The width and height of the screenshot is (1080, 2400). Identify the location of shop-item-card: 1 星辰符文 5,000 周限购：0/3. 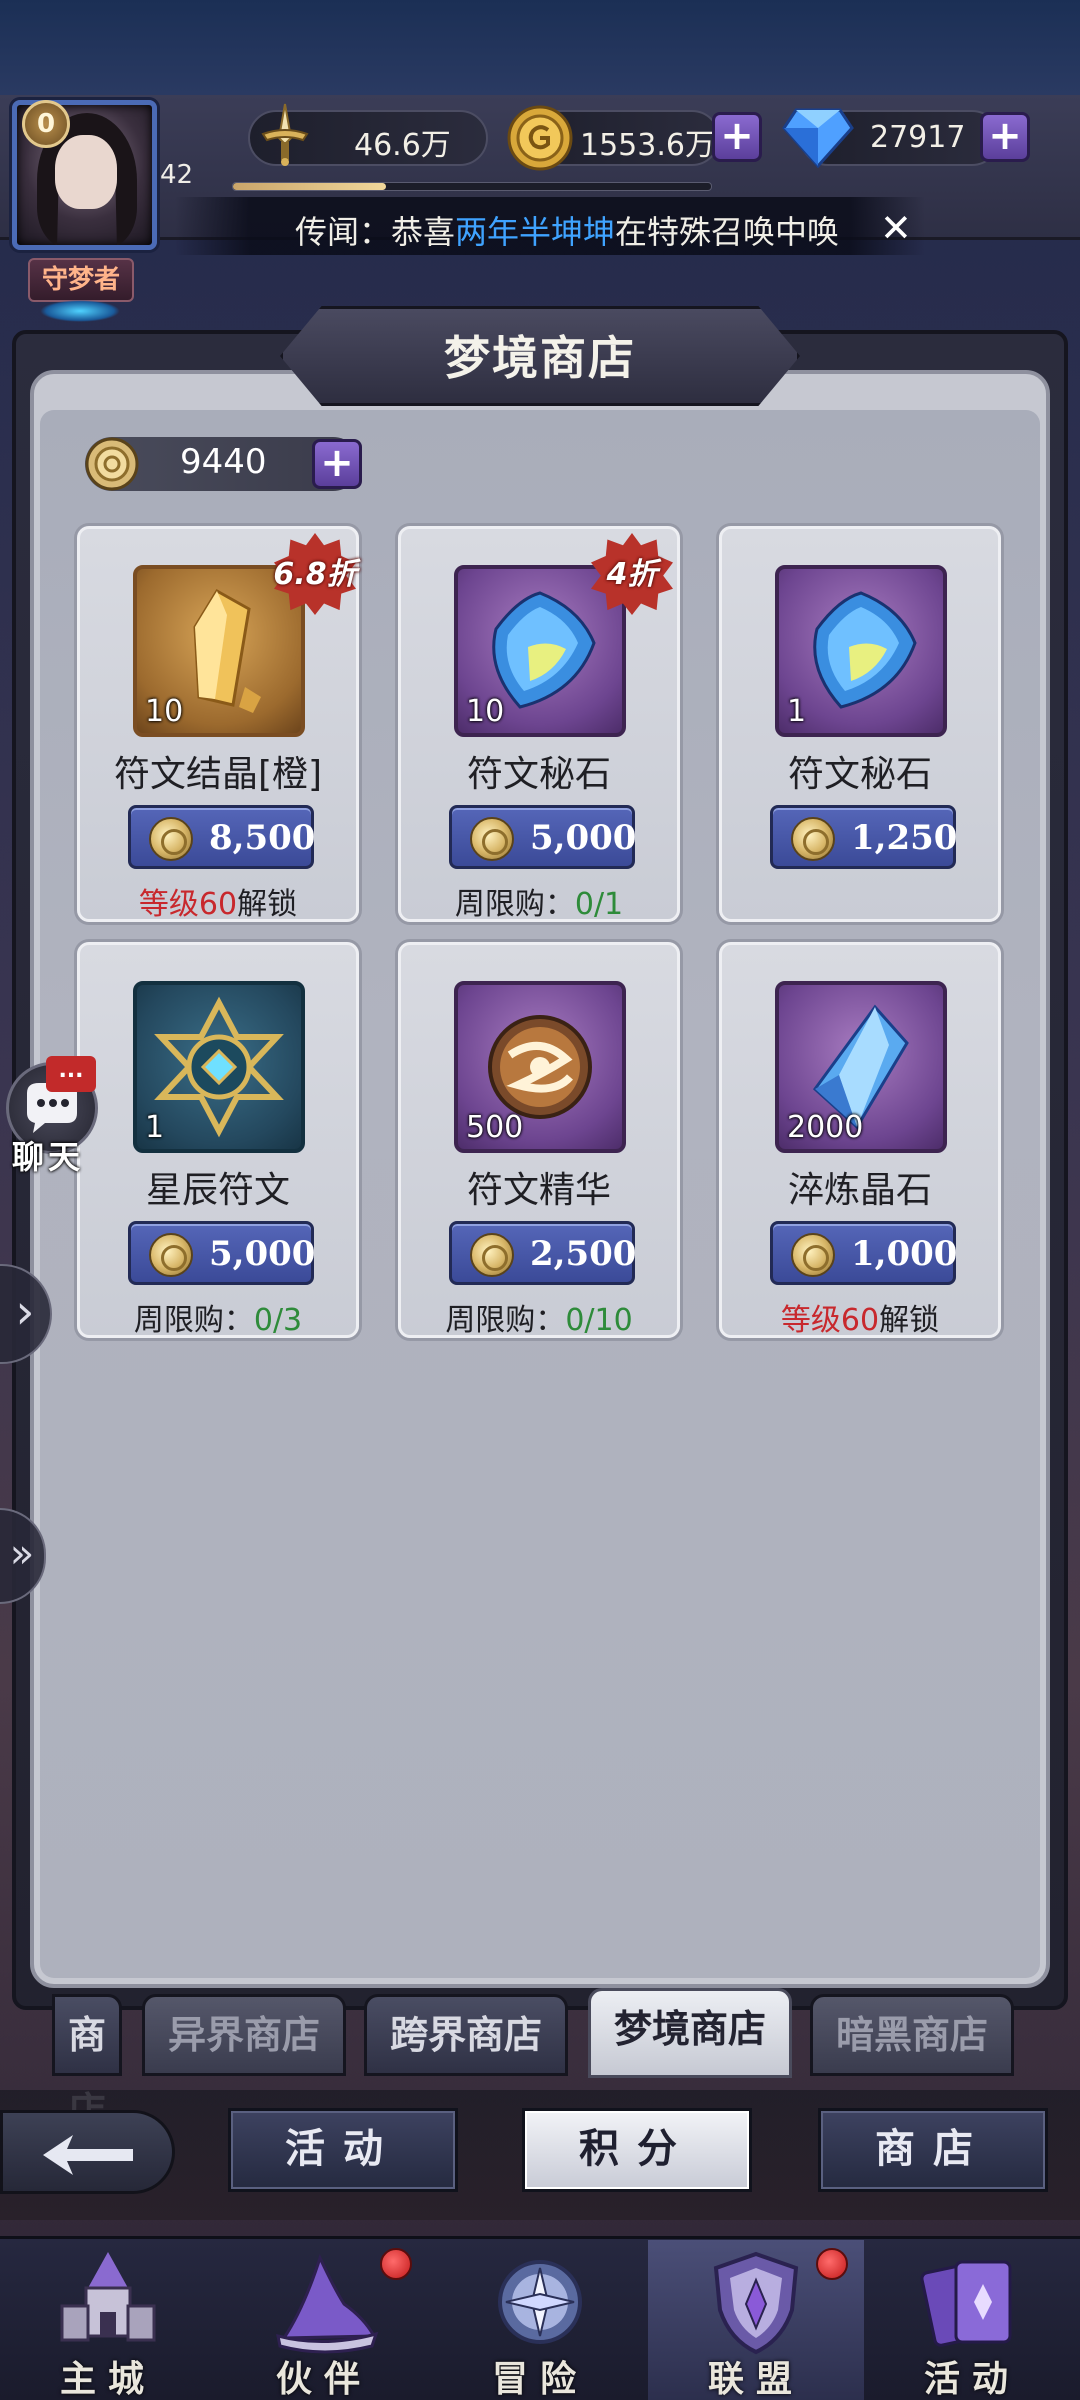
(218, 1140).